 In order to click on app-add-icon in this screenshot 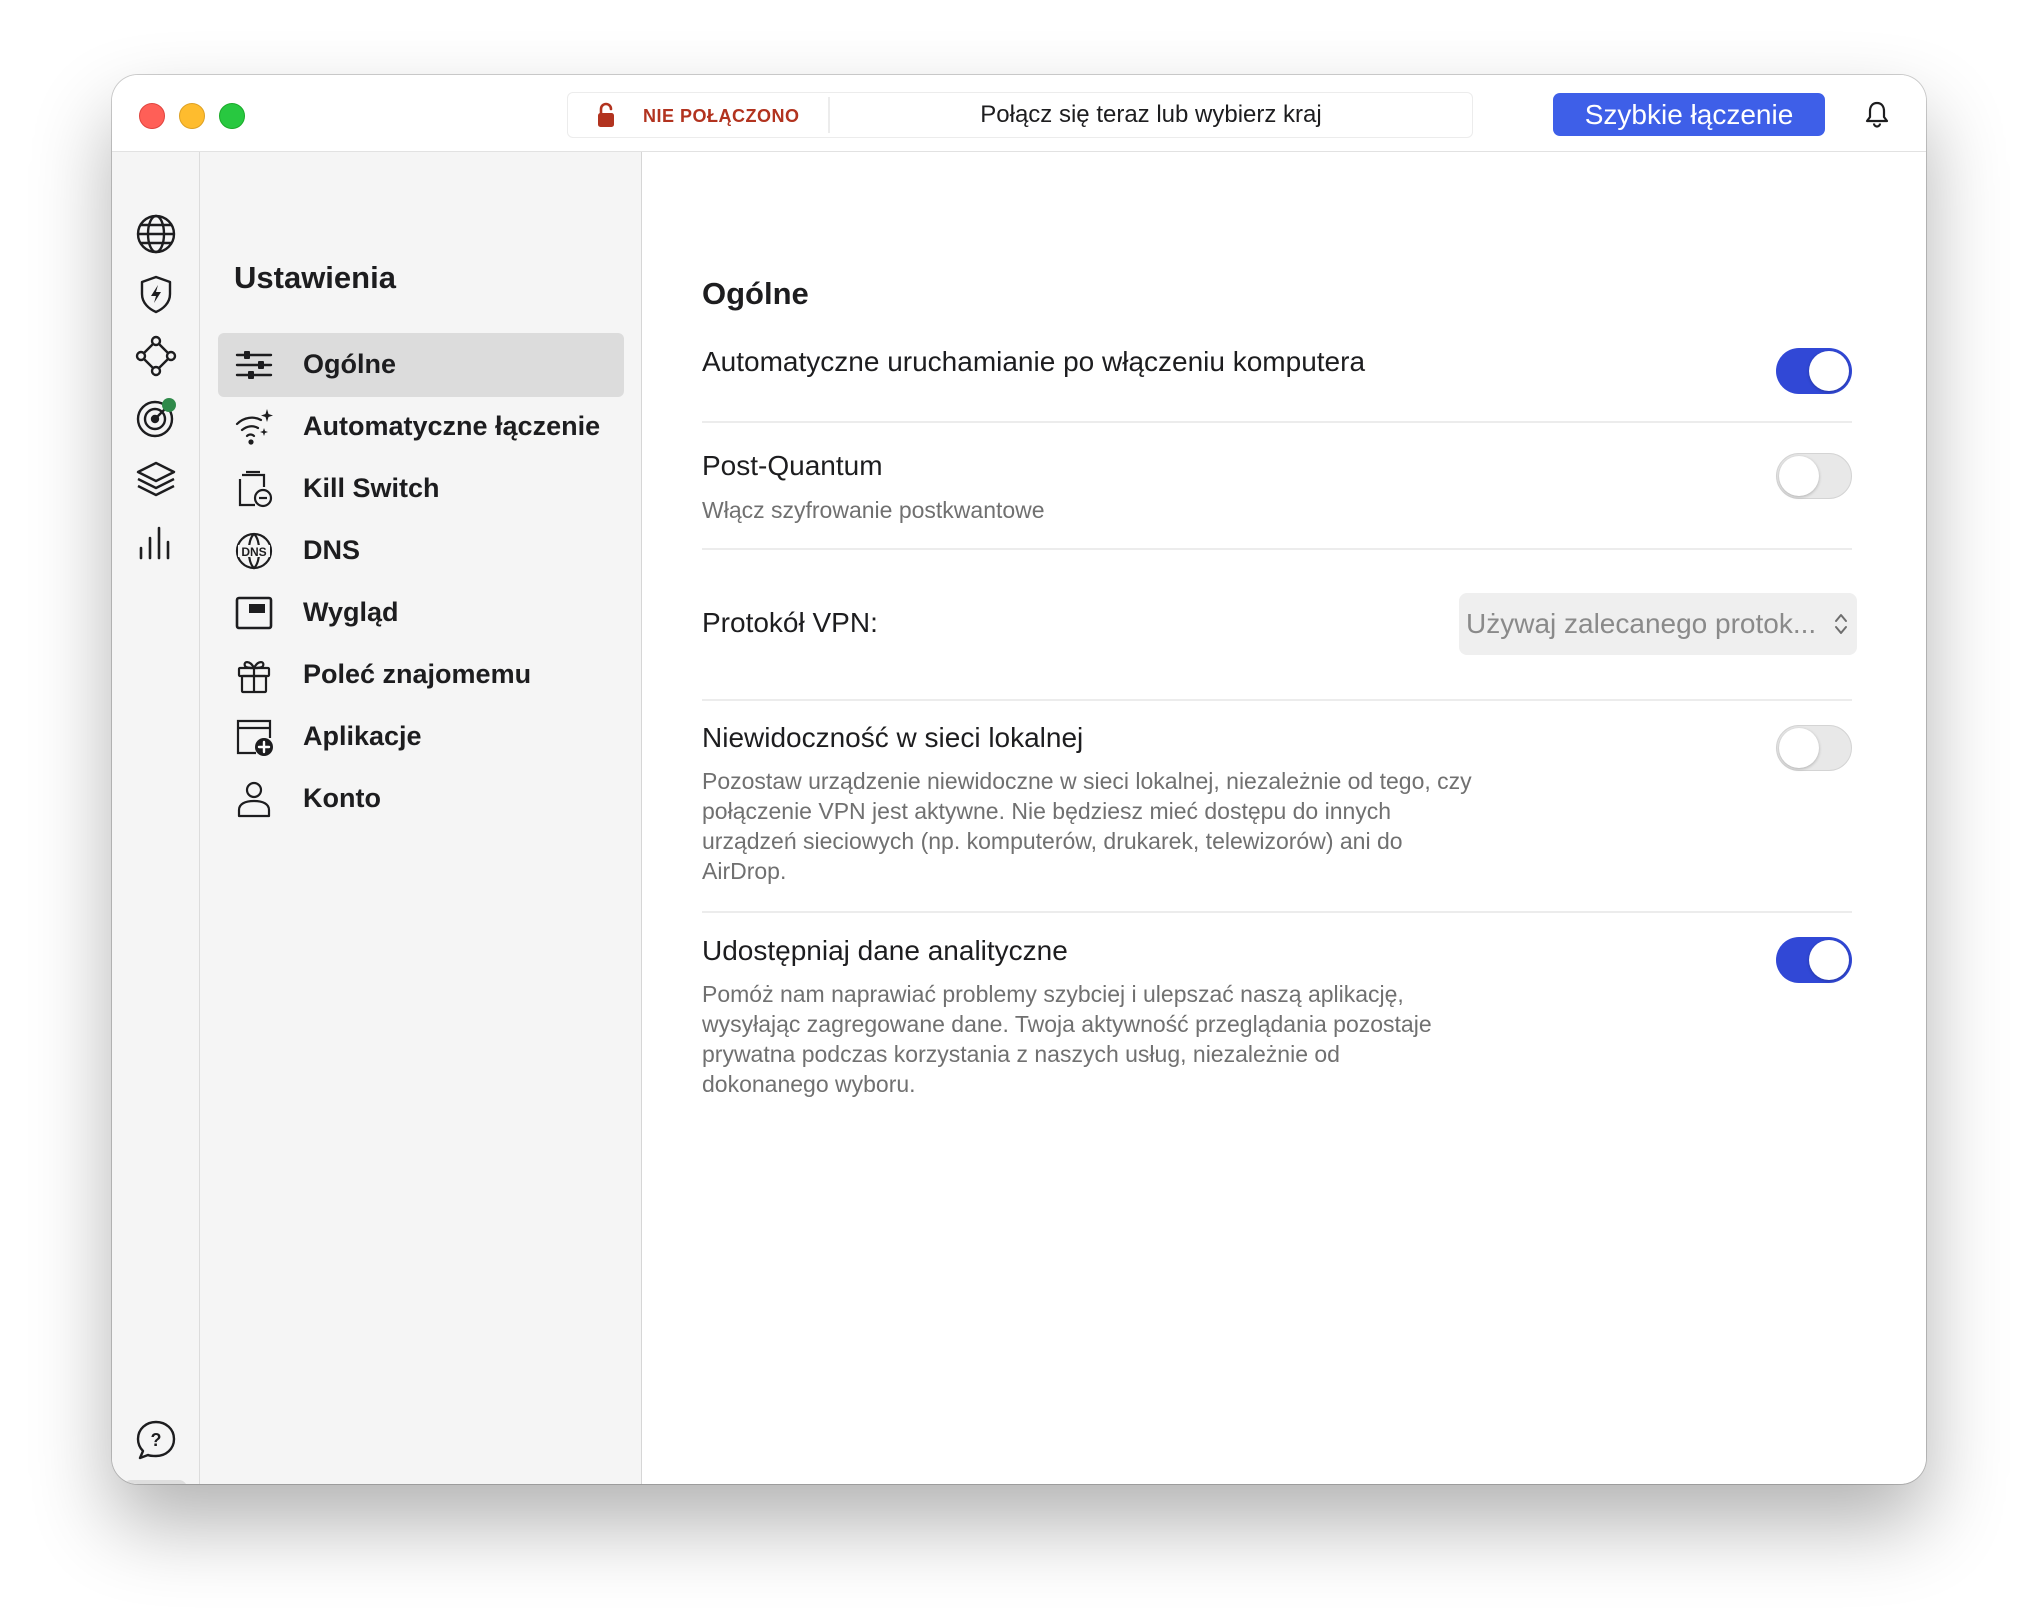, I will do `click(254, 737)`.